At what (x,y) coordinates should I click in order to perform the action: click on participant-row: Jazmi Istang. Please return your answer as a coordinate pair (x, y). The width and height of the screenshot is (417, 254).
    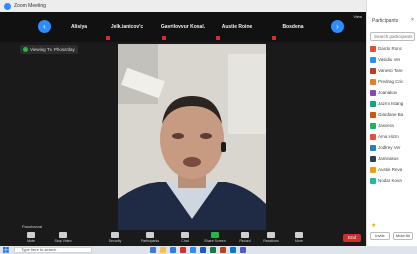
    Looking at the image, I should click on (393, 103).